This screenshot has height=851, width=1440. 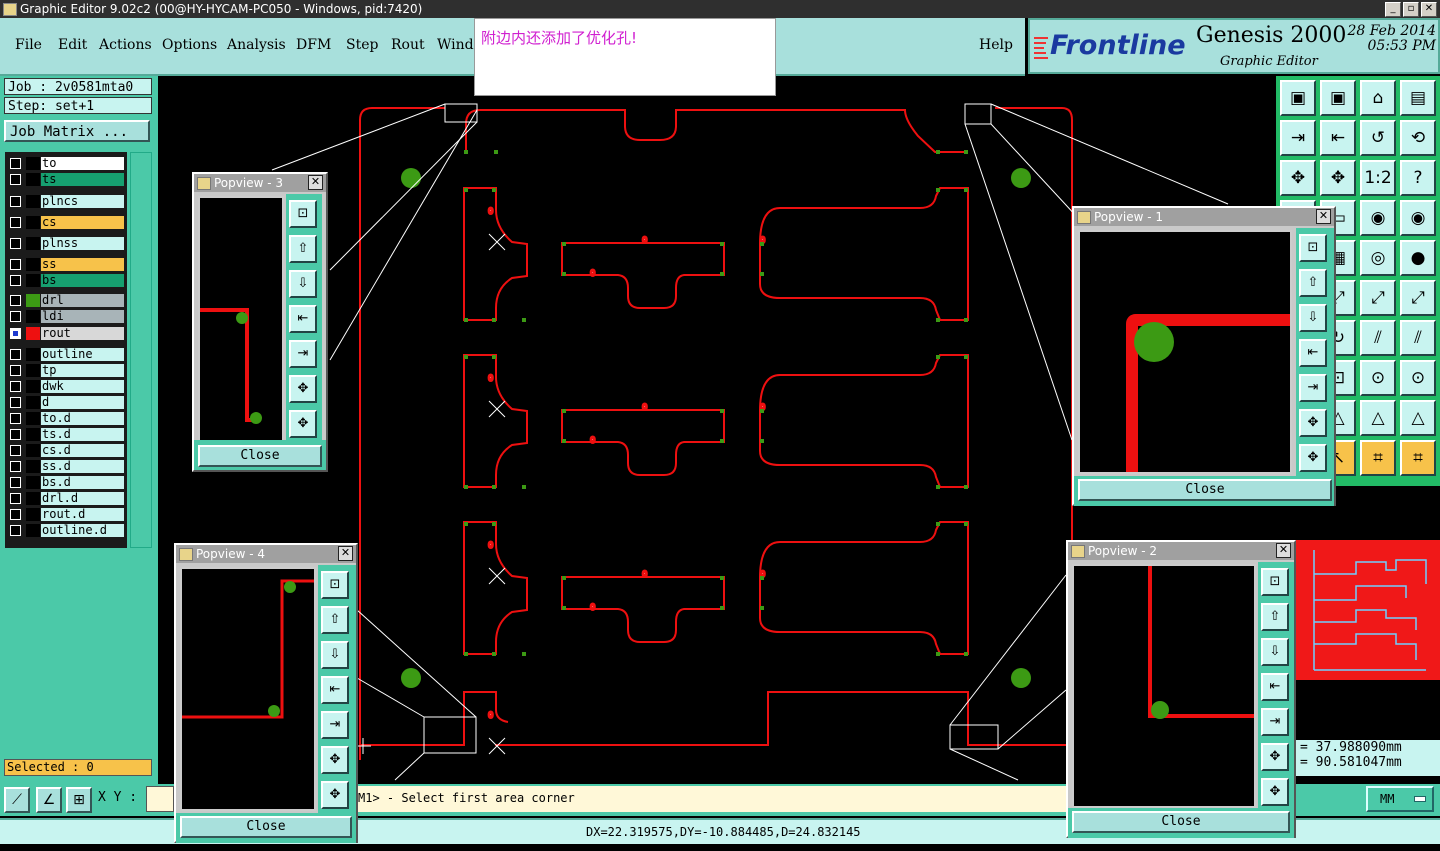 I want to click on menu-dfm: DFM, so click(x=313, y=45).